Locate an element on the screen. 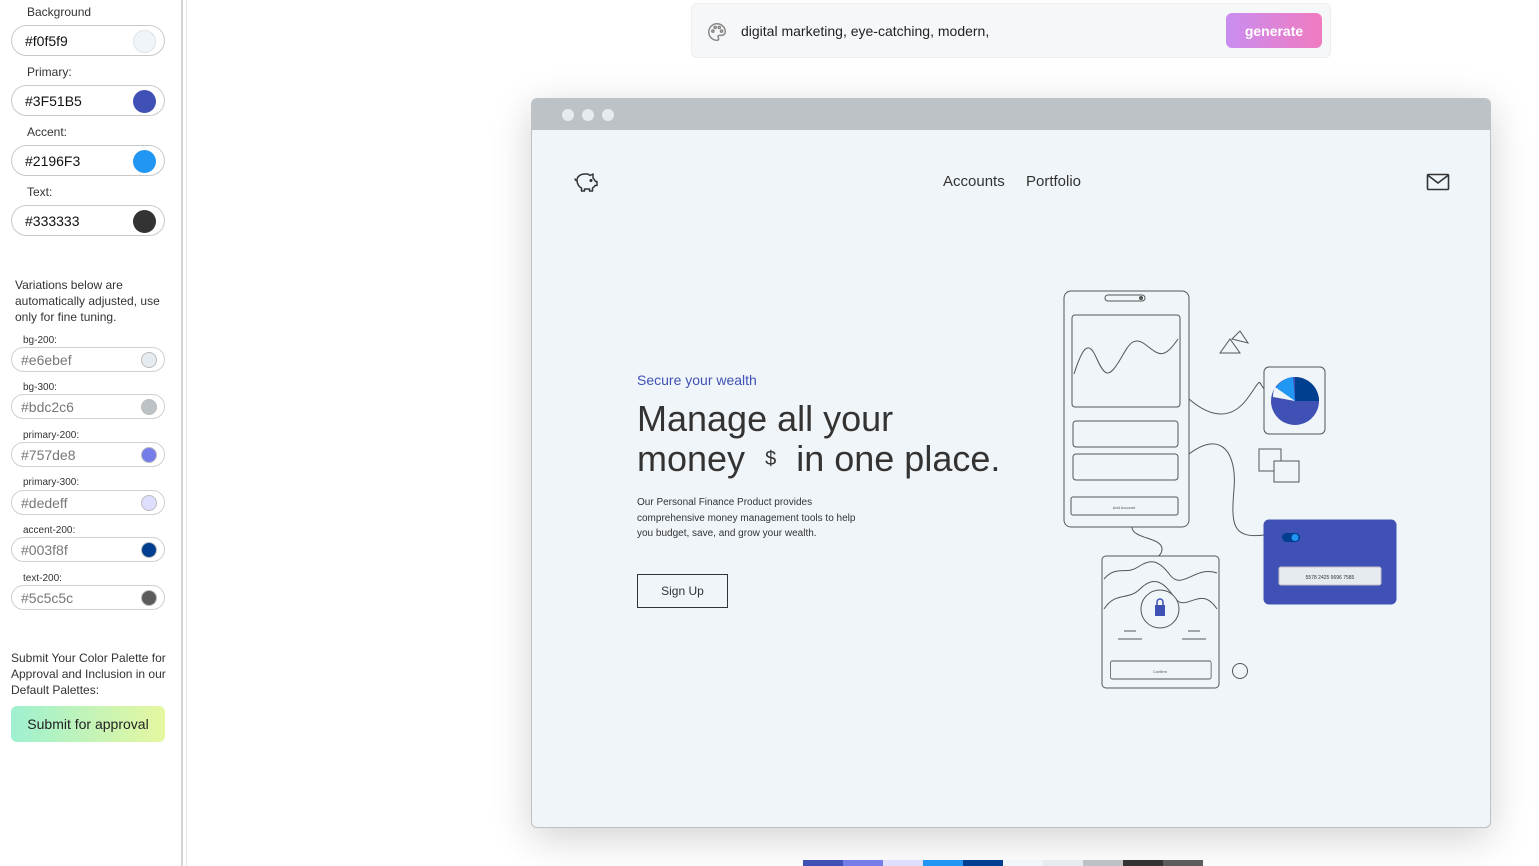 This screenshot has height=866, width=1539. variation-value: #bdc2c6 is located at coordinates (47, 407).